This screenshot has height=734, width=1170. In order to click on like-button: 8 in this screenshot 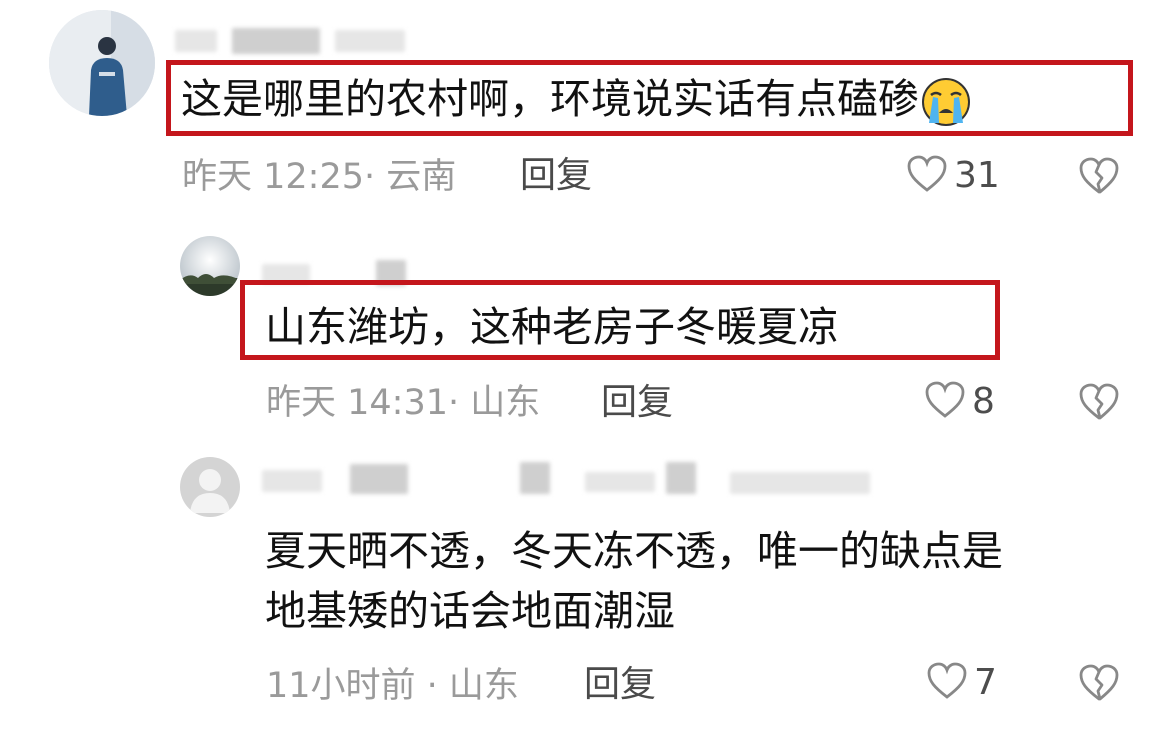, I will do `click(959, 402)`.